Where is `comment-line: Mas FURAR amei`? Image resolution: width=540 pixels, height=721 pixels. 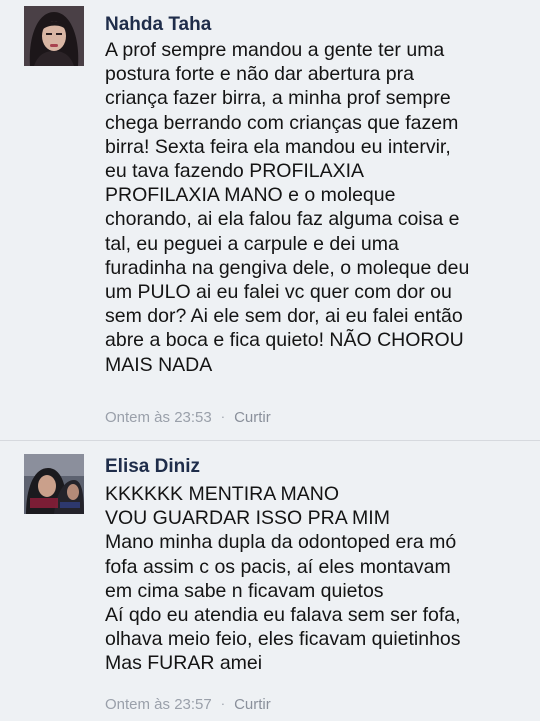 comment-line: Mas FURAR amei is located at coordinates (184, 663).